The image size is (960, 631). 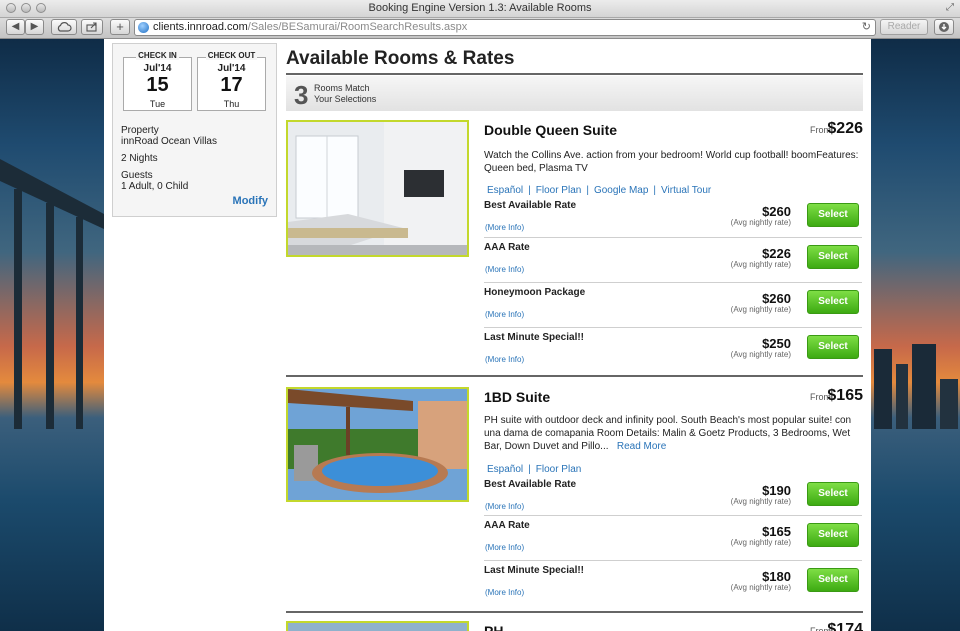 I want to click on reader-button: Reader, so click(x=904, y=27).